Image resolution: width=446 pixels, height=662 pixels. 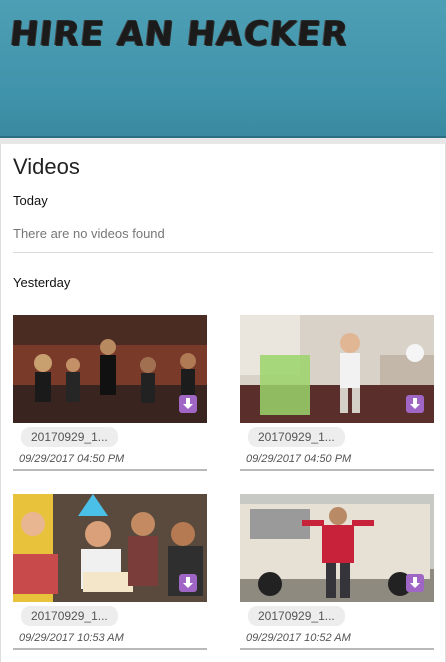 I want to click on section-label-today: Today, so click(x=30, y=200).